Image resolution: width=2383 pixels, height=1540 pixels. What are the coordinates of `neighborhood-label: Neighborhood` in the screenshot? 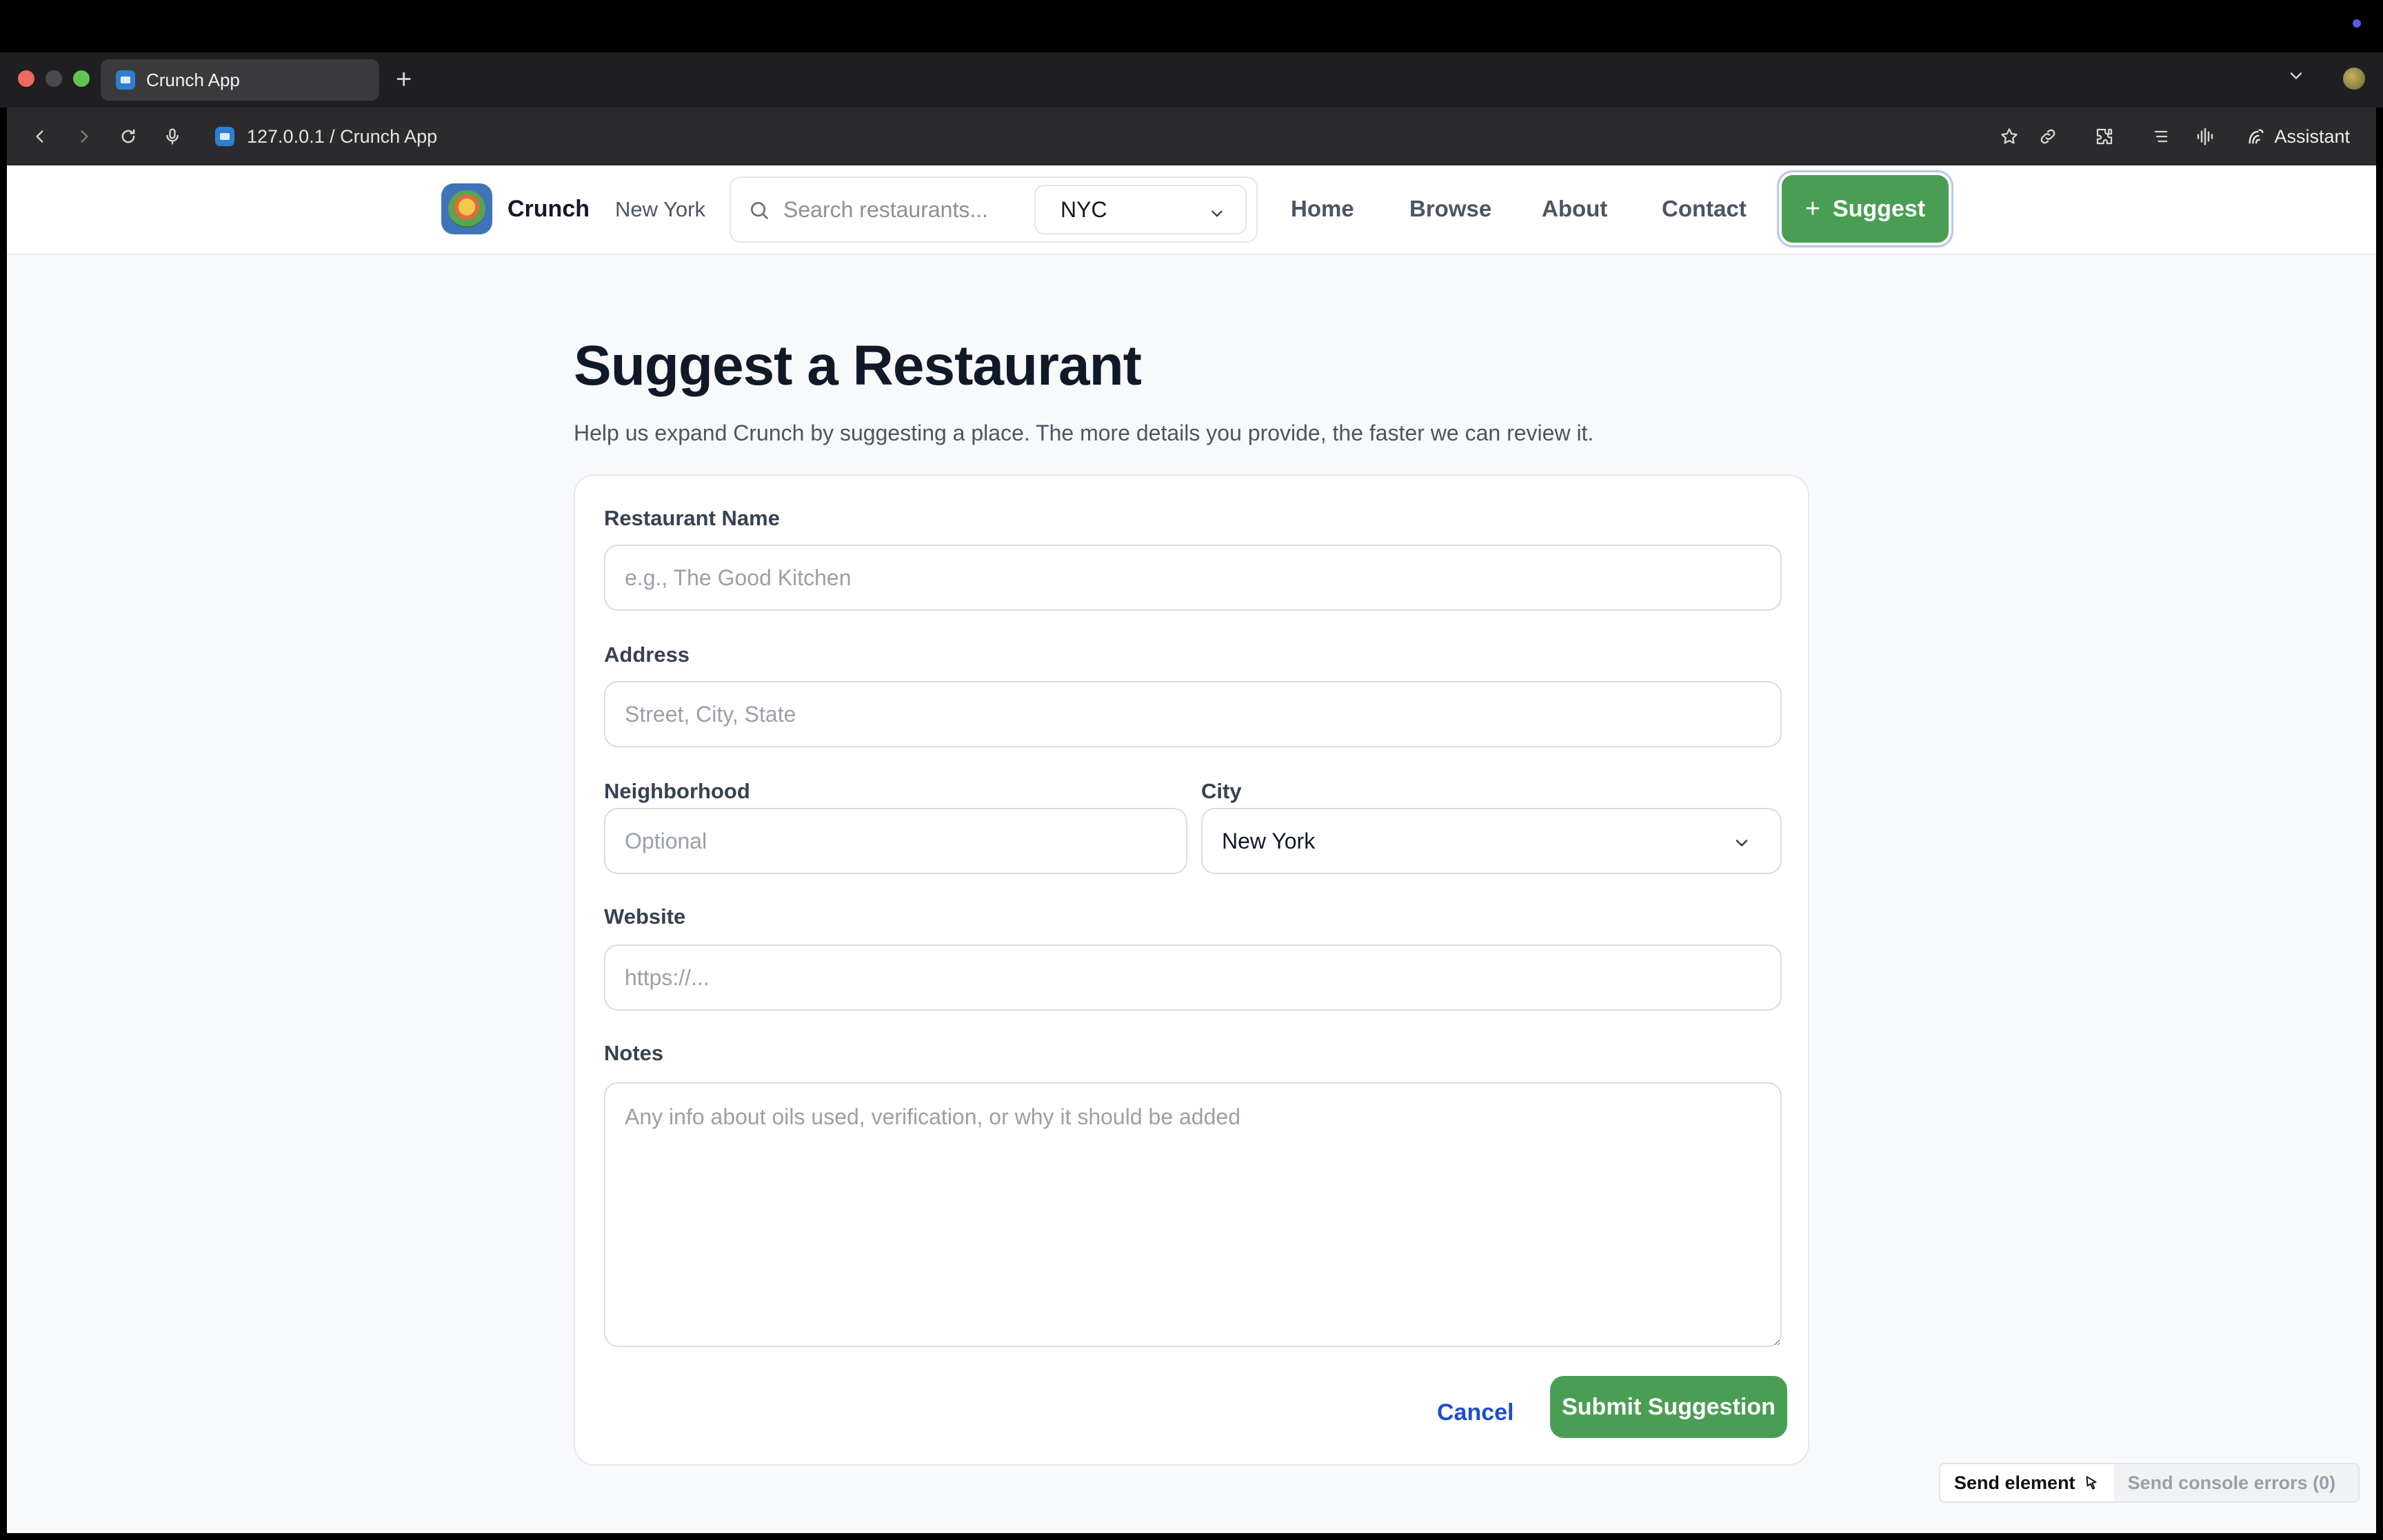 It's located at (677, 791).